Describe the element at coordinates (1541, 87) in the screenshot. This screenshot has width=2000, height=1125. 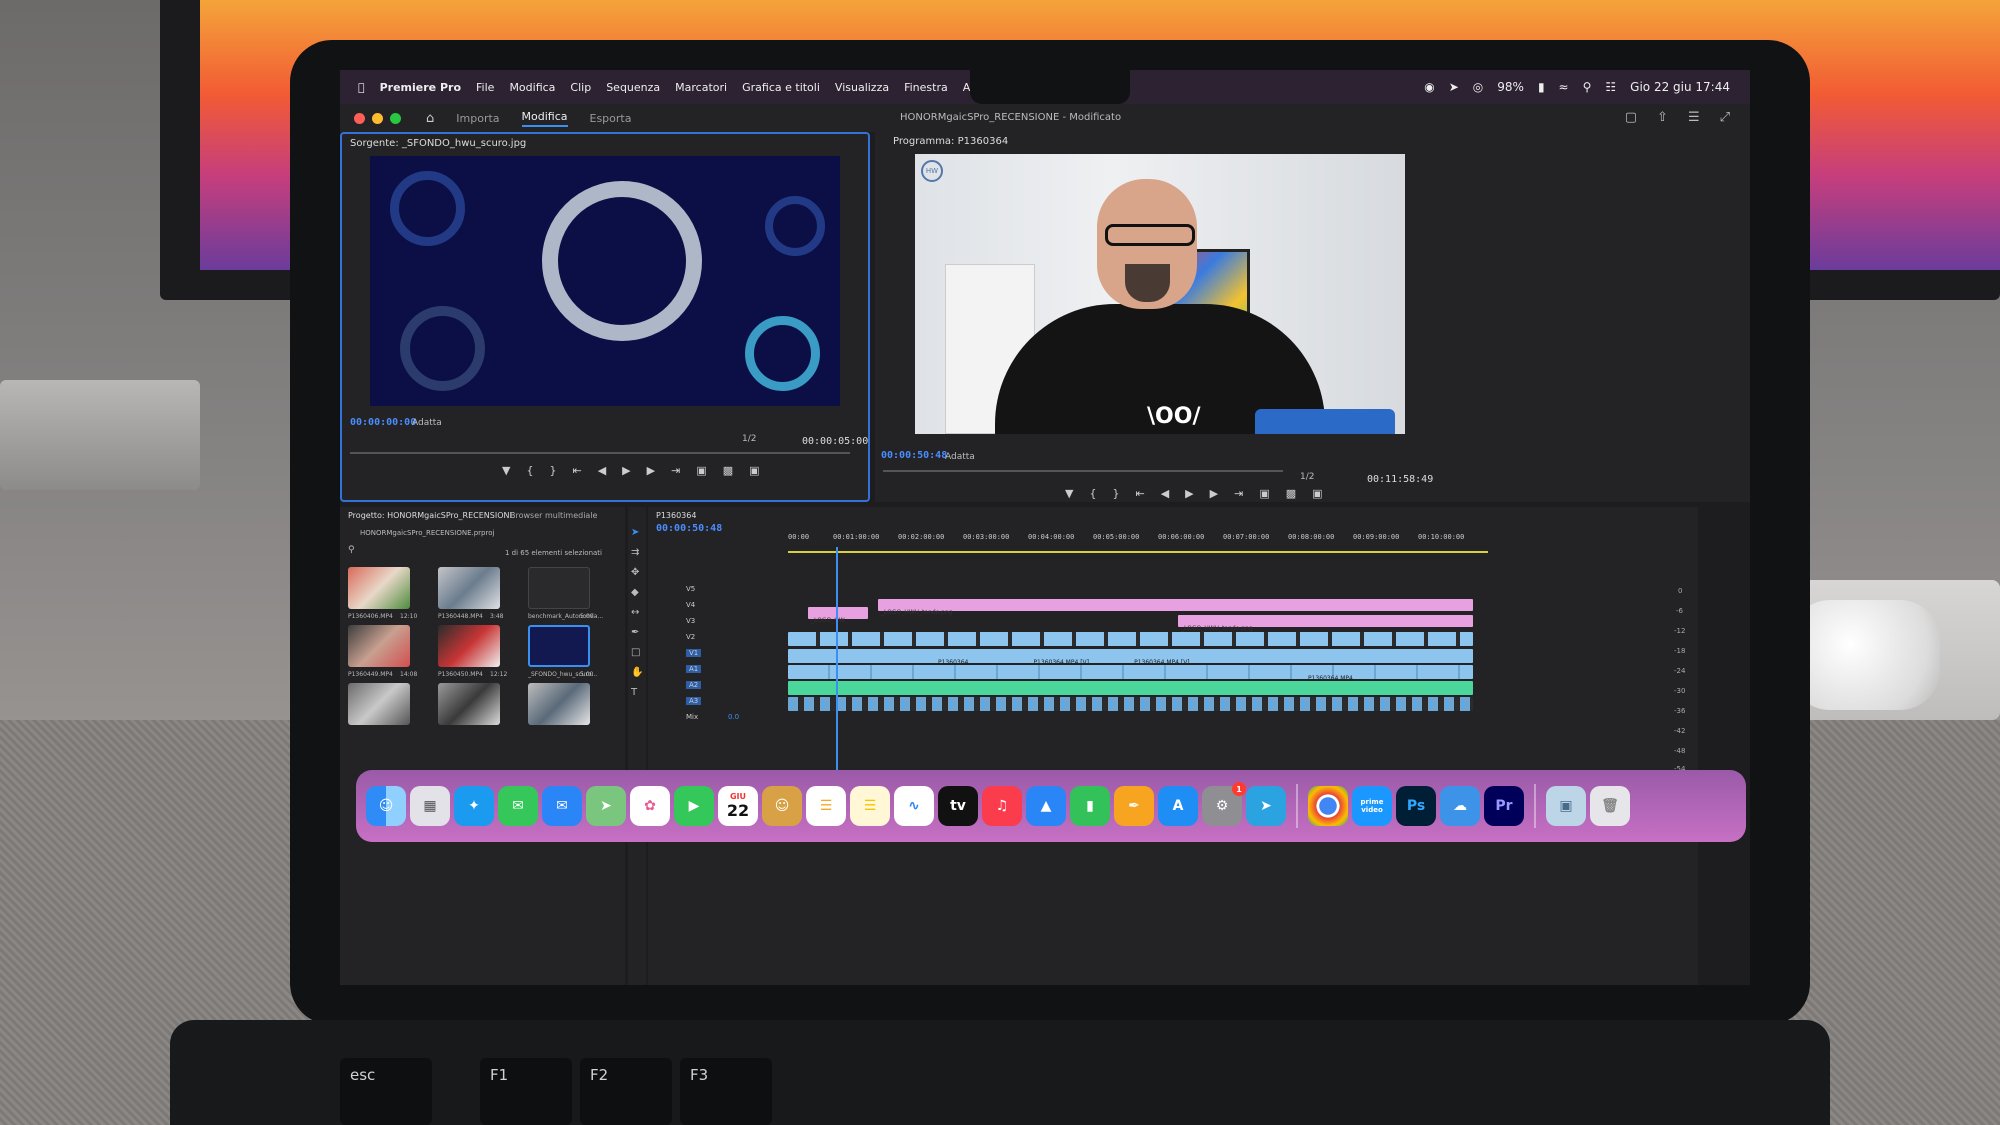
I see `battery-icon: ▮` at that location.